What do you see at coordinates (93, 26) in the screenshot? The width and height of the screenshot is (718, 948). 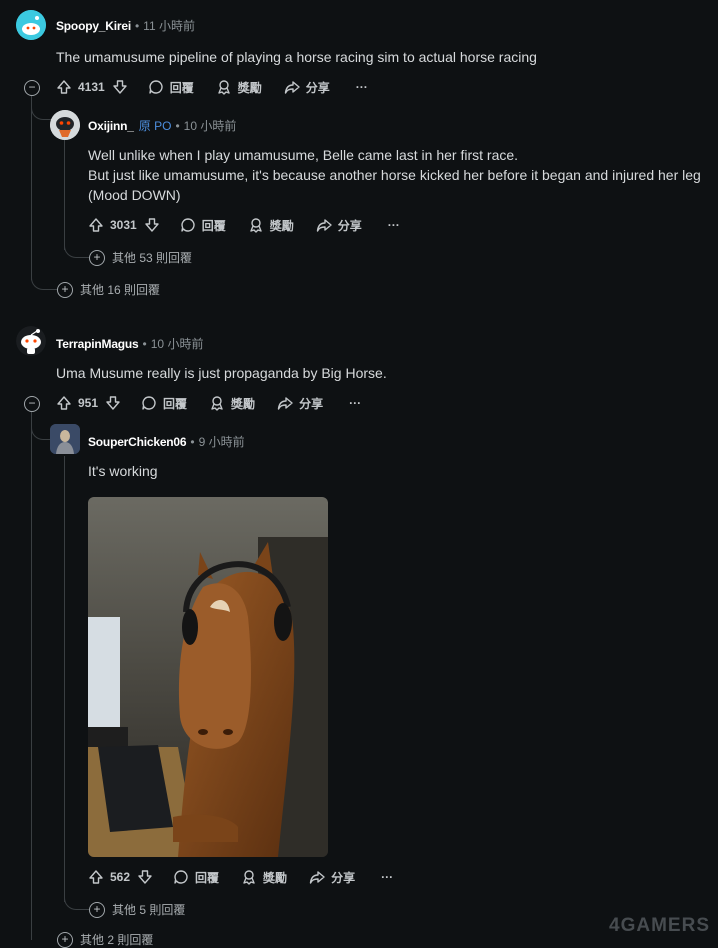 I see `username: Spoopy_Kirei` at bounding box center [93, 26].